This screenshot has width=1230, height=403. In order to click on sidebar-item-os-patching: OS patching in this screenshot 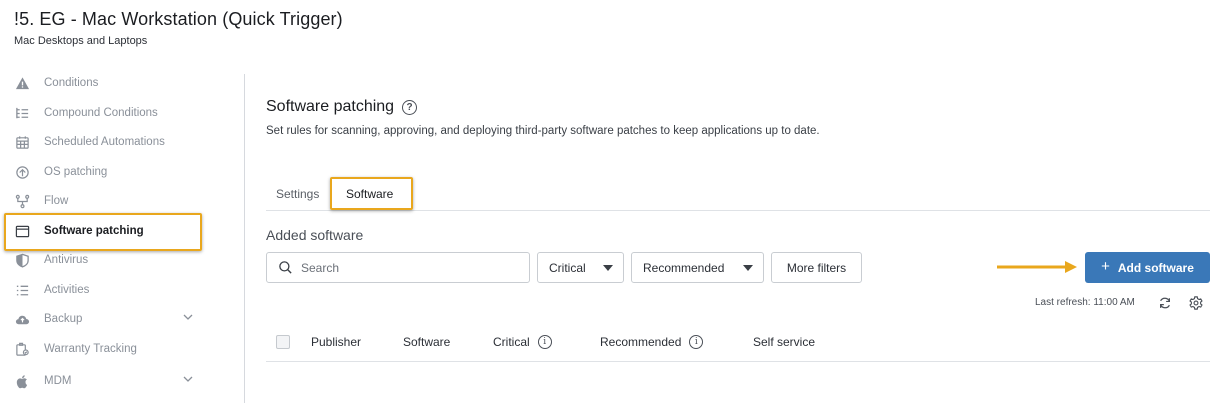, I will do `click(109, 172)`.